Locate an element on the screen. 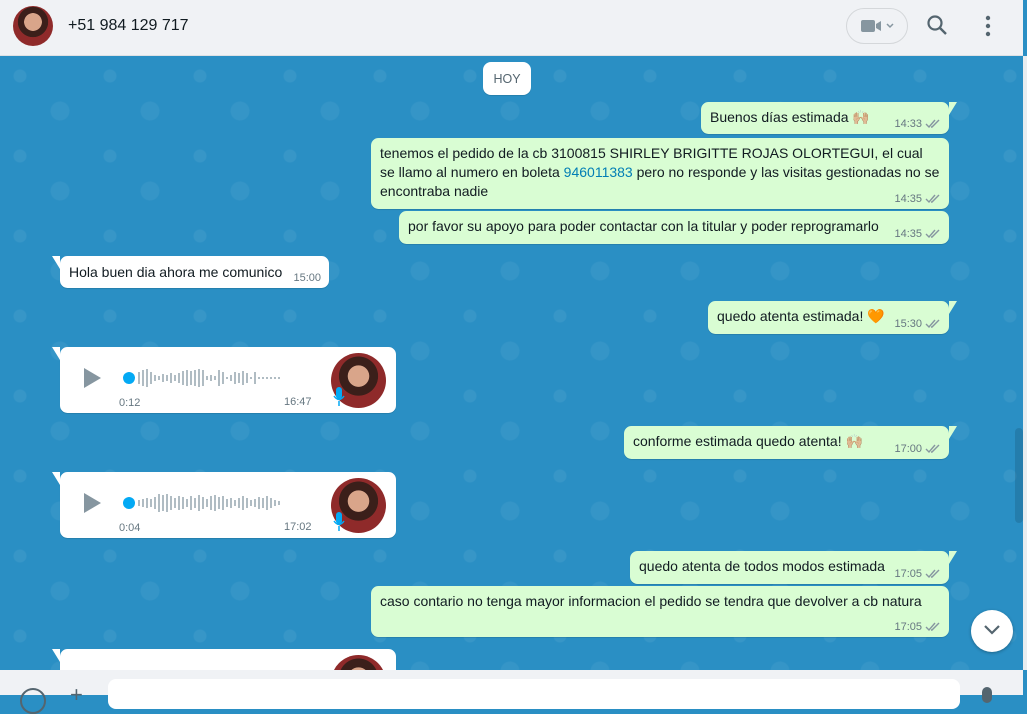 This screenshot has width=1027, height=714. incoming-voice-message: 0:04 17:02 is located at coordinates (224, 505).